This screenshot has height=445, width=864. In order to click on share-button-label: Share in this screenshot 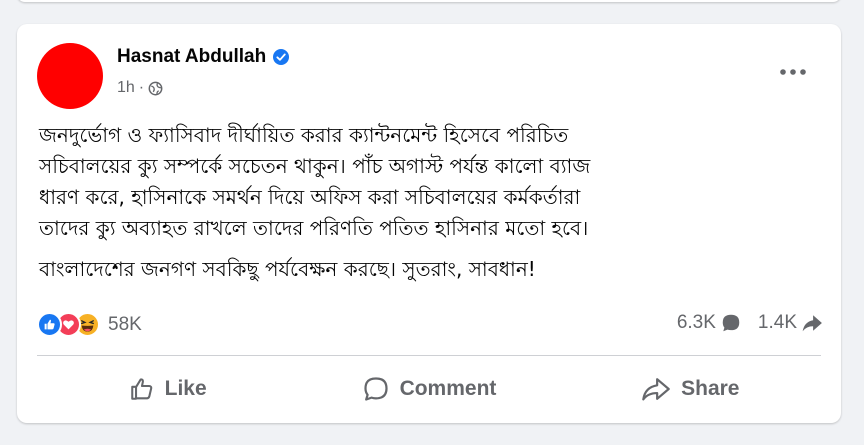, I will do `click(710, 388)`.